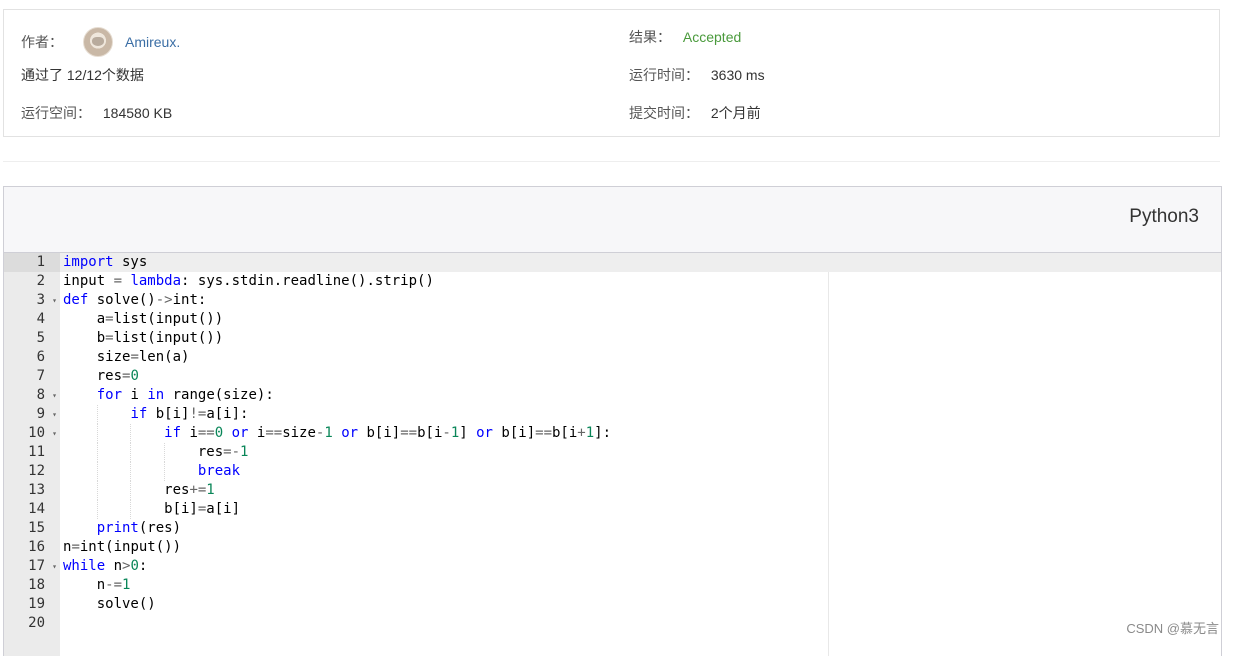 Image resolution: width=1235 pixels, height=656 pixels. Describe the element at coordinates (36, 509) in the screenshot. I see `line-number-text: 14` at that location.